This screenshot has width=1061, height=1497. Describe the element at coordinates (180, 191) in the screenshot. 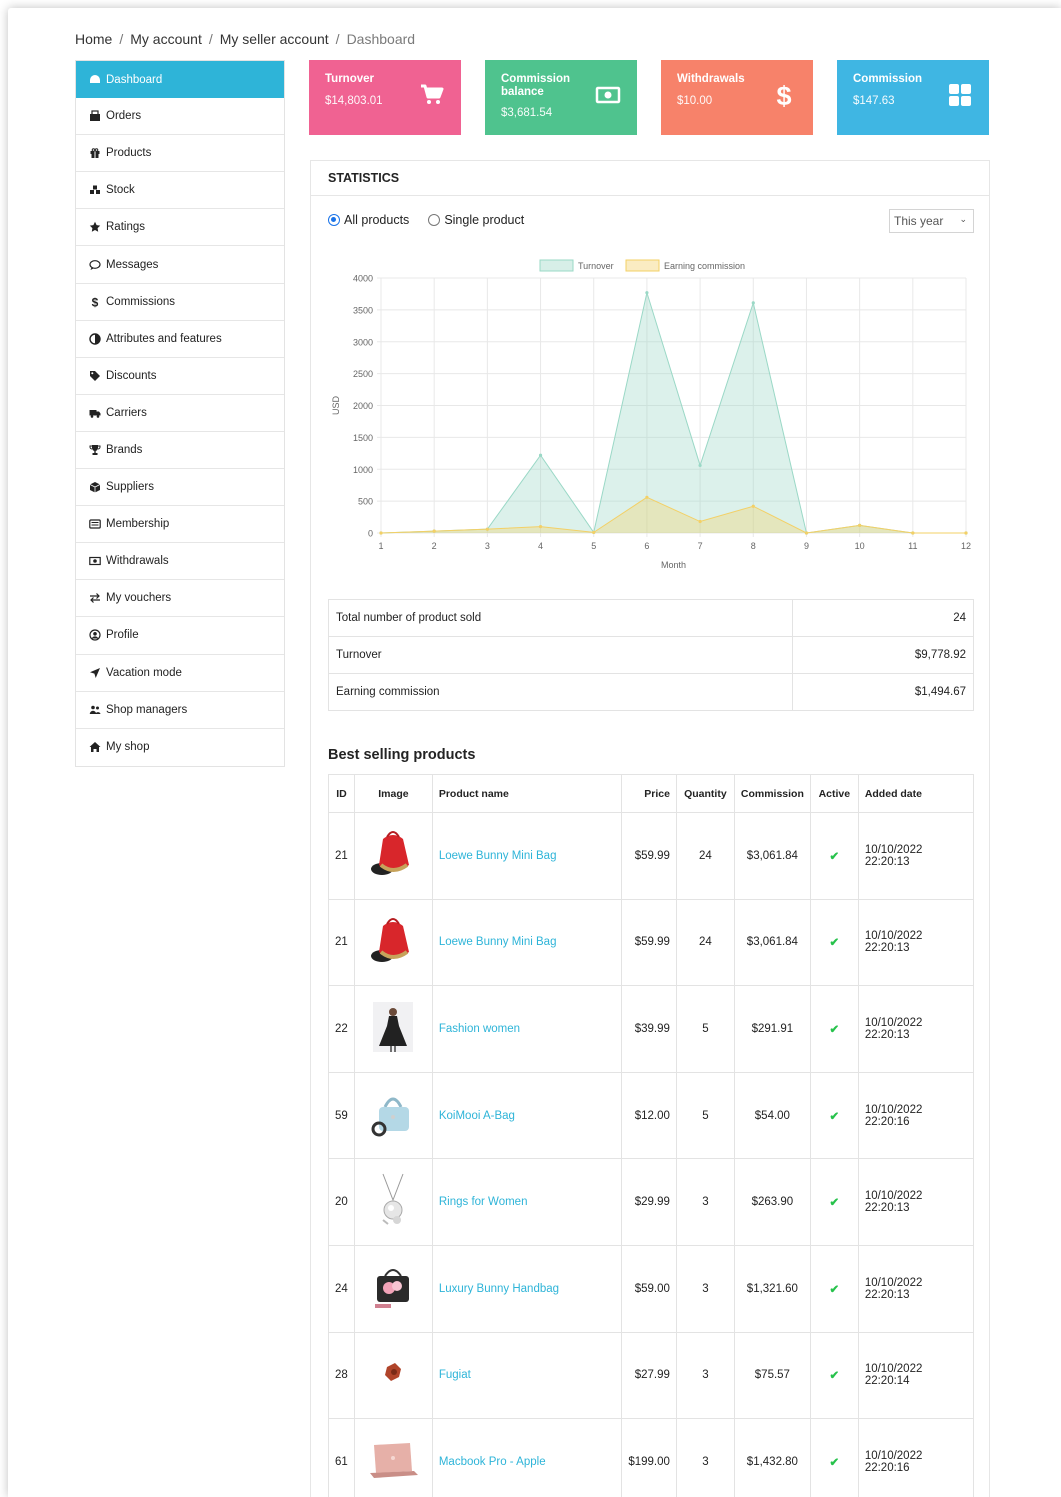

I see `sidebar-item-stock: Stock` at that location.